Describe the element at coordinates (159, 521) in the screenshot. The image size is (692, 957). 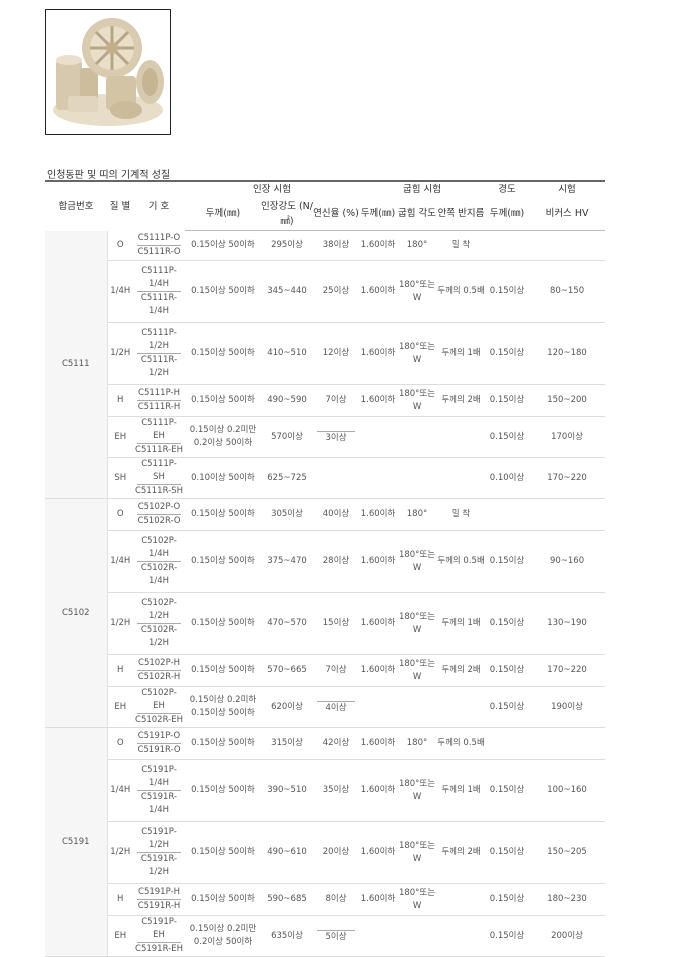
I see `symbol-r: C5102R-O` at that location.